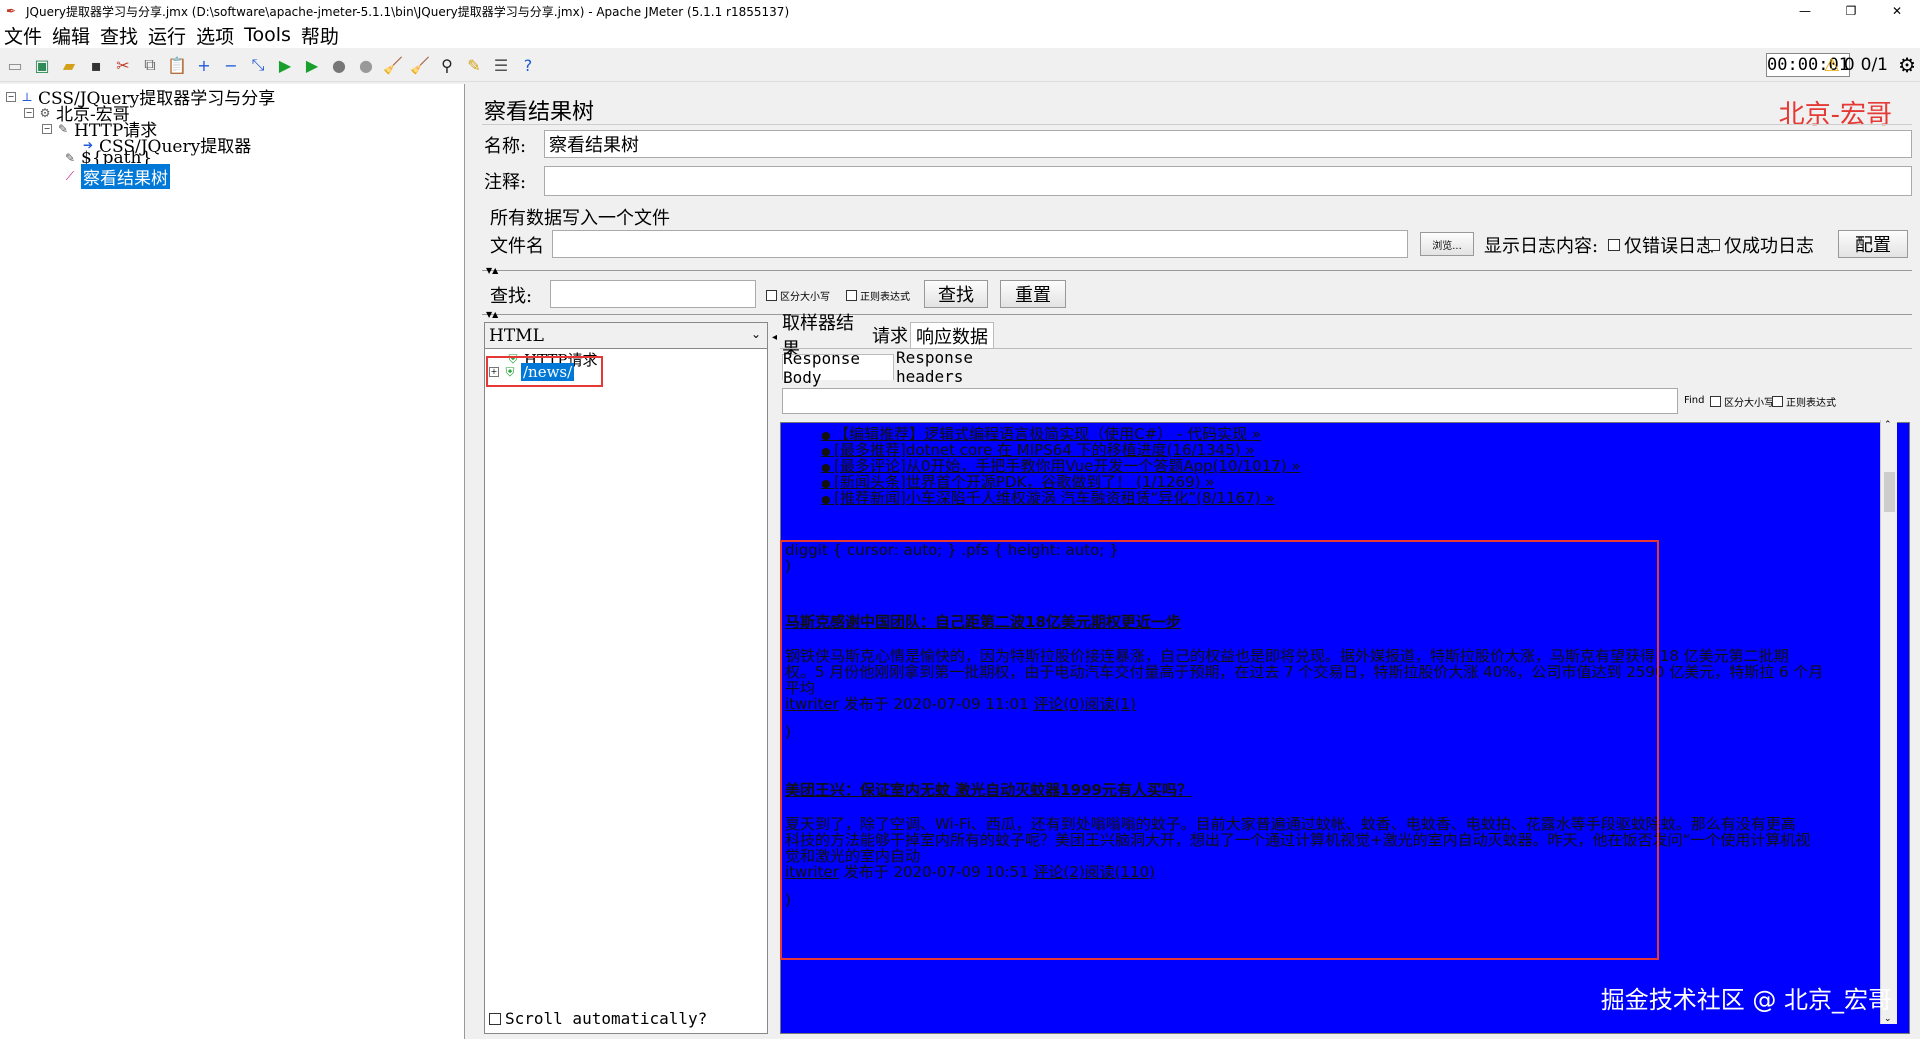 This screenshot has width=1920, height=1039. What do you see at coordinates (393, 65) in the screenshot?
I see `clear-icon: 🧹` at bounding box center [393, 65].